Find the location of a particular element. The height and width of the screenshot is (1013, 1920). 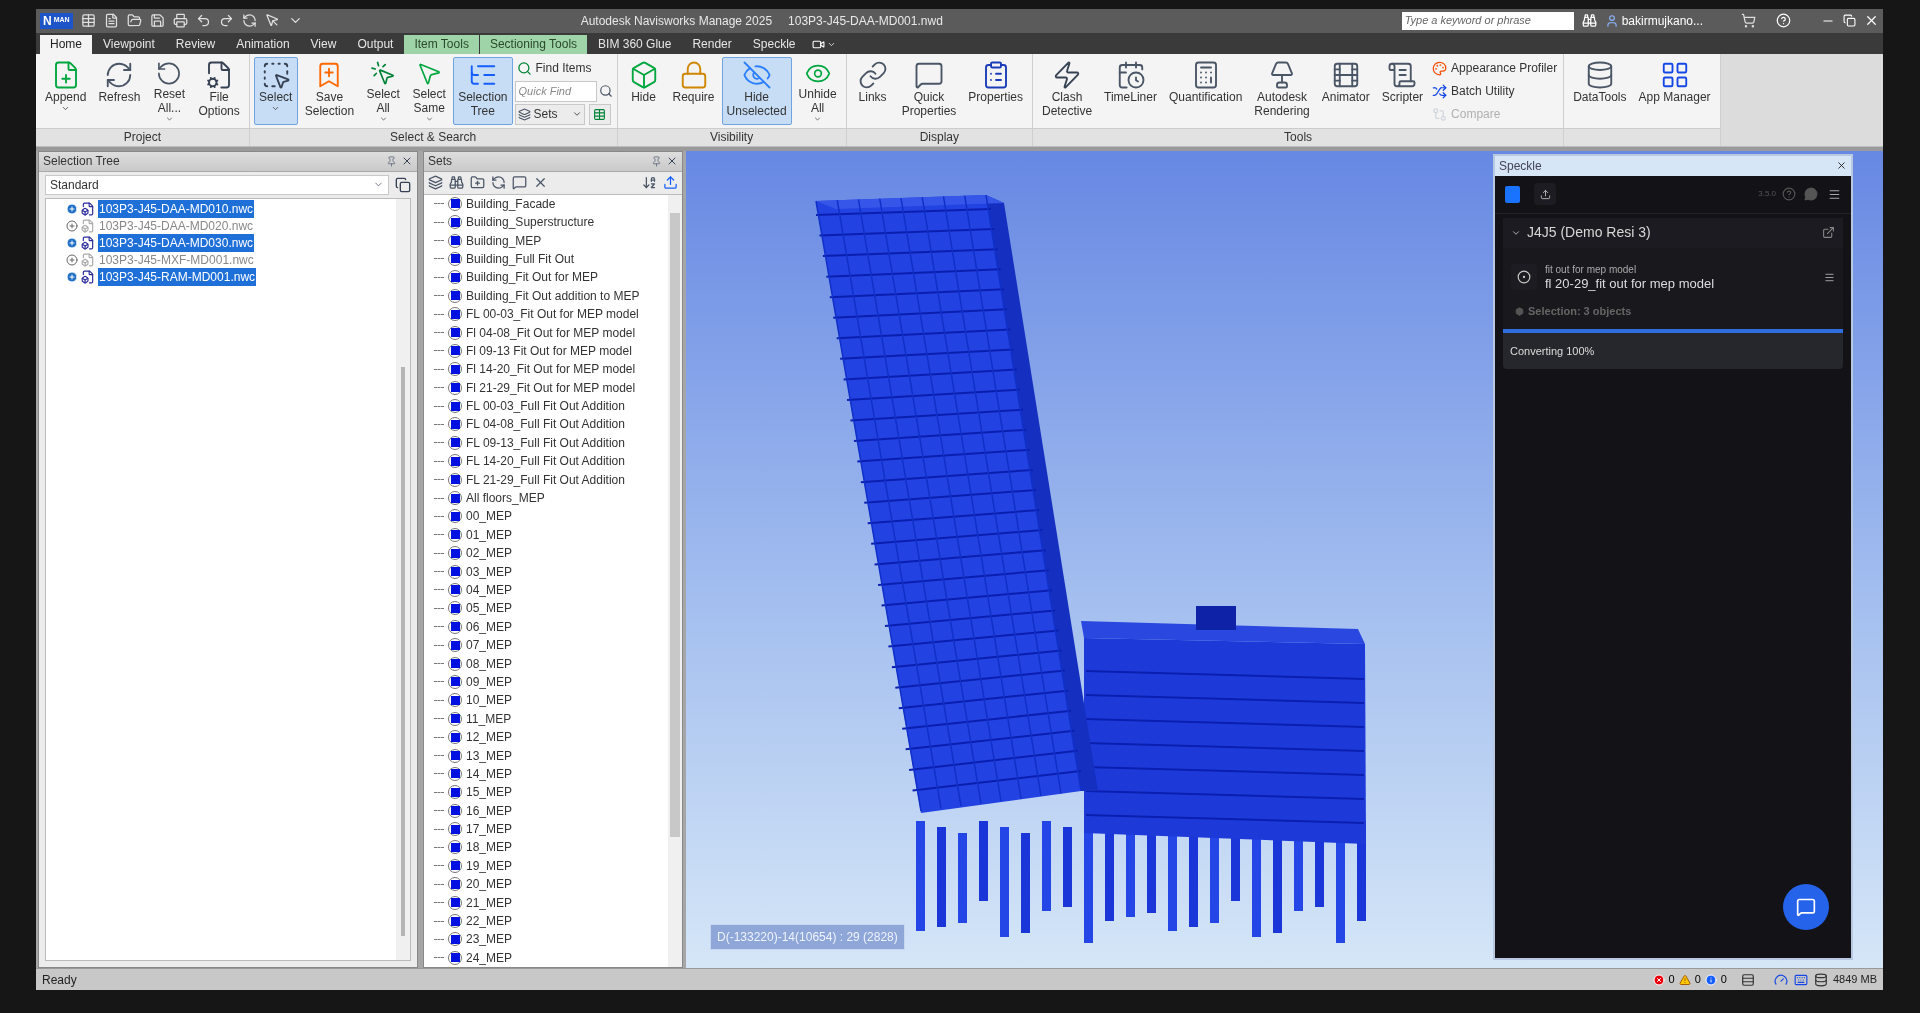

pin-icon is located at coordinates (656, 161).